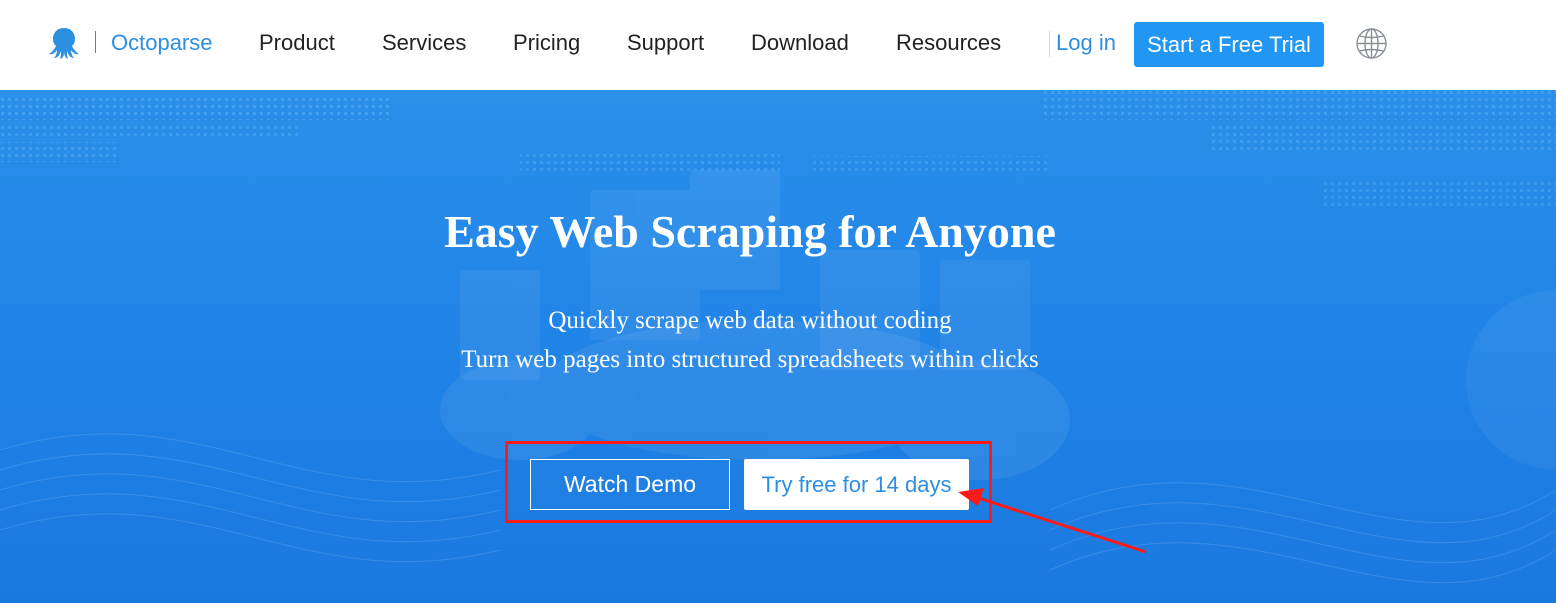 This screenshot has width=1556, height=603. I want to click on hero-title: Easy Web Scraping for Anyone, so click(750, 231).